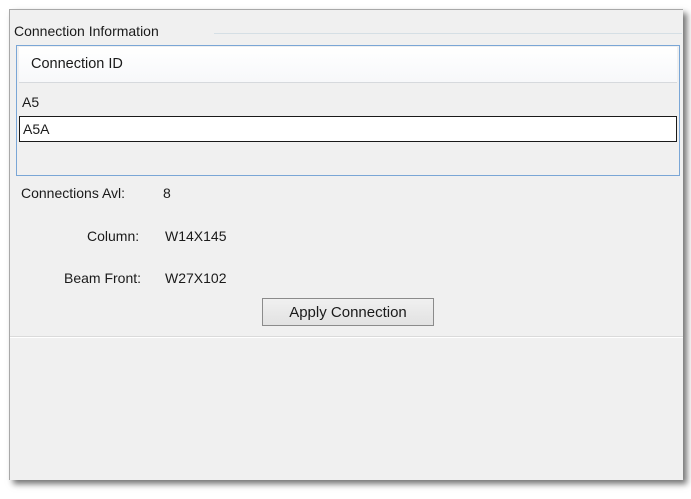 This screenshot has height=499, width=691. I want to click on connections-avl-label: Connections Avl:, so click(73, 193).